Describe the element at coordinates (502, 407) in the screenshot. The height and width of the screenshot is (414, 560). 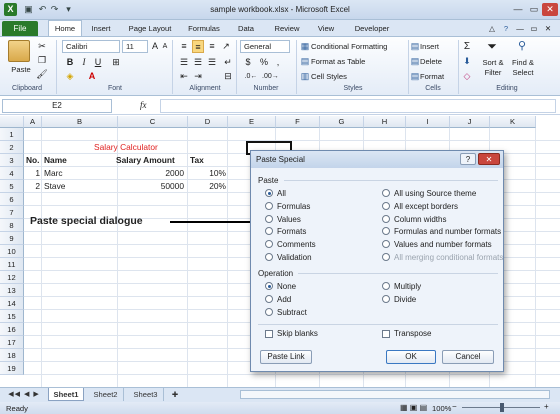
I see `zoom-slider-thumb` at that location.